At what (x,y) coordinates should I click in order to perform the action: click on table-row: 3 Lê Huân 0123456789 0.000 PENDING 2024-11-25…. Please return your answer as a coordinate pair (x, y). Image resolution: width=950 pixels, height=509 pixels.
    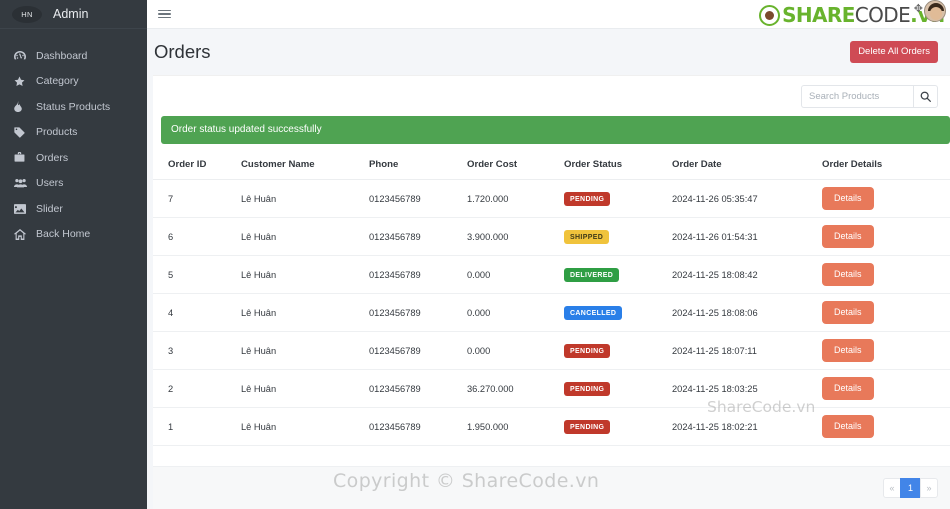
    Looking at the image, I should click on (551, 350).